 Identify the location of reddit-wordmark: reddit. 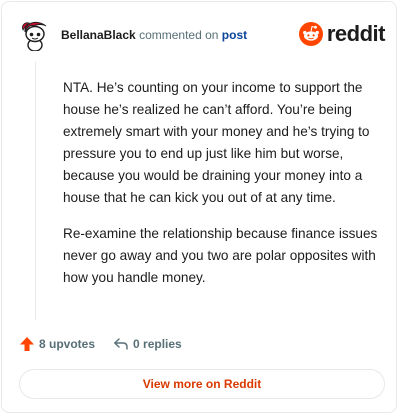
(356, 33).